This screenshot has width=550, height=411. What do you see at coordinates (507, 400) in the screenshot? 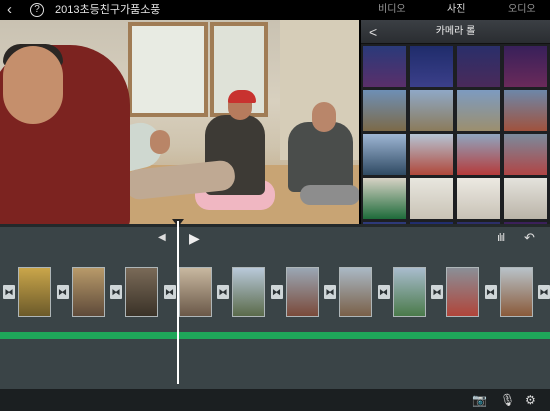
I see `microphone-icon: 🎙` at bounding box center [507, 400].